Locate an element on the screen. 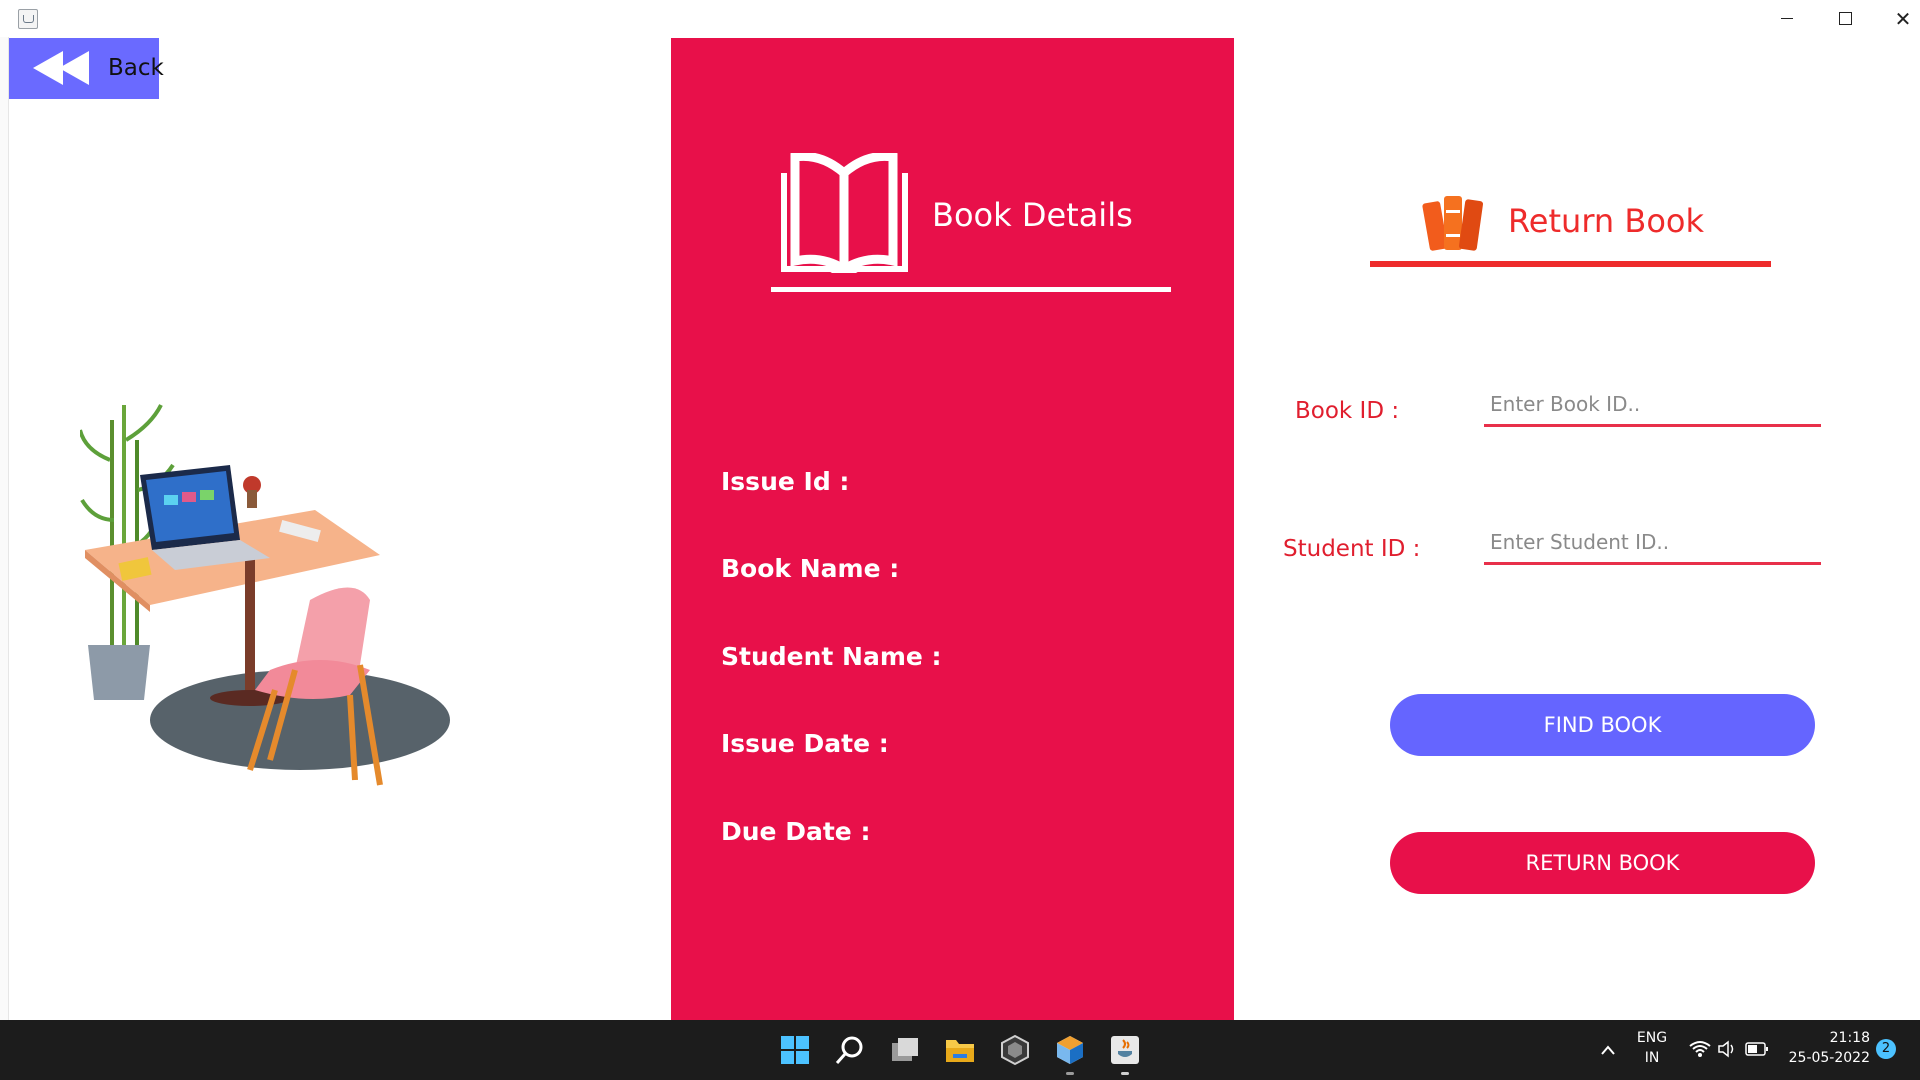 The image size is (1920, 1080). close-button: ✕ is located at coordinates (1897, 18).